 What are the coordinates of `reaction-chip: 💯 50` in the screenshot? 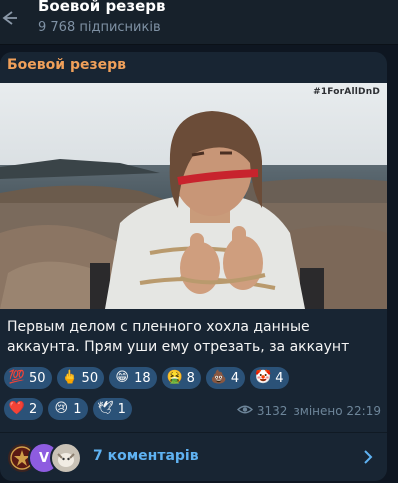 It's located at (28, 378).